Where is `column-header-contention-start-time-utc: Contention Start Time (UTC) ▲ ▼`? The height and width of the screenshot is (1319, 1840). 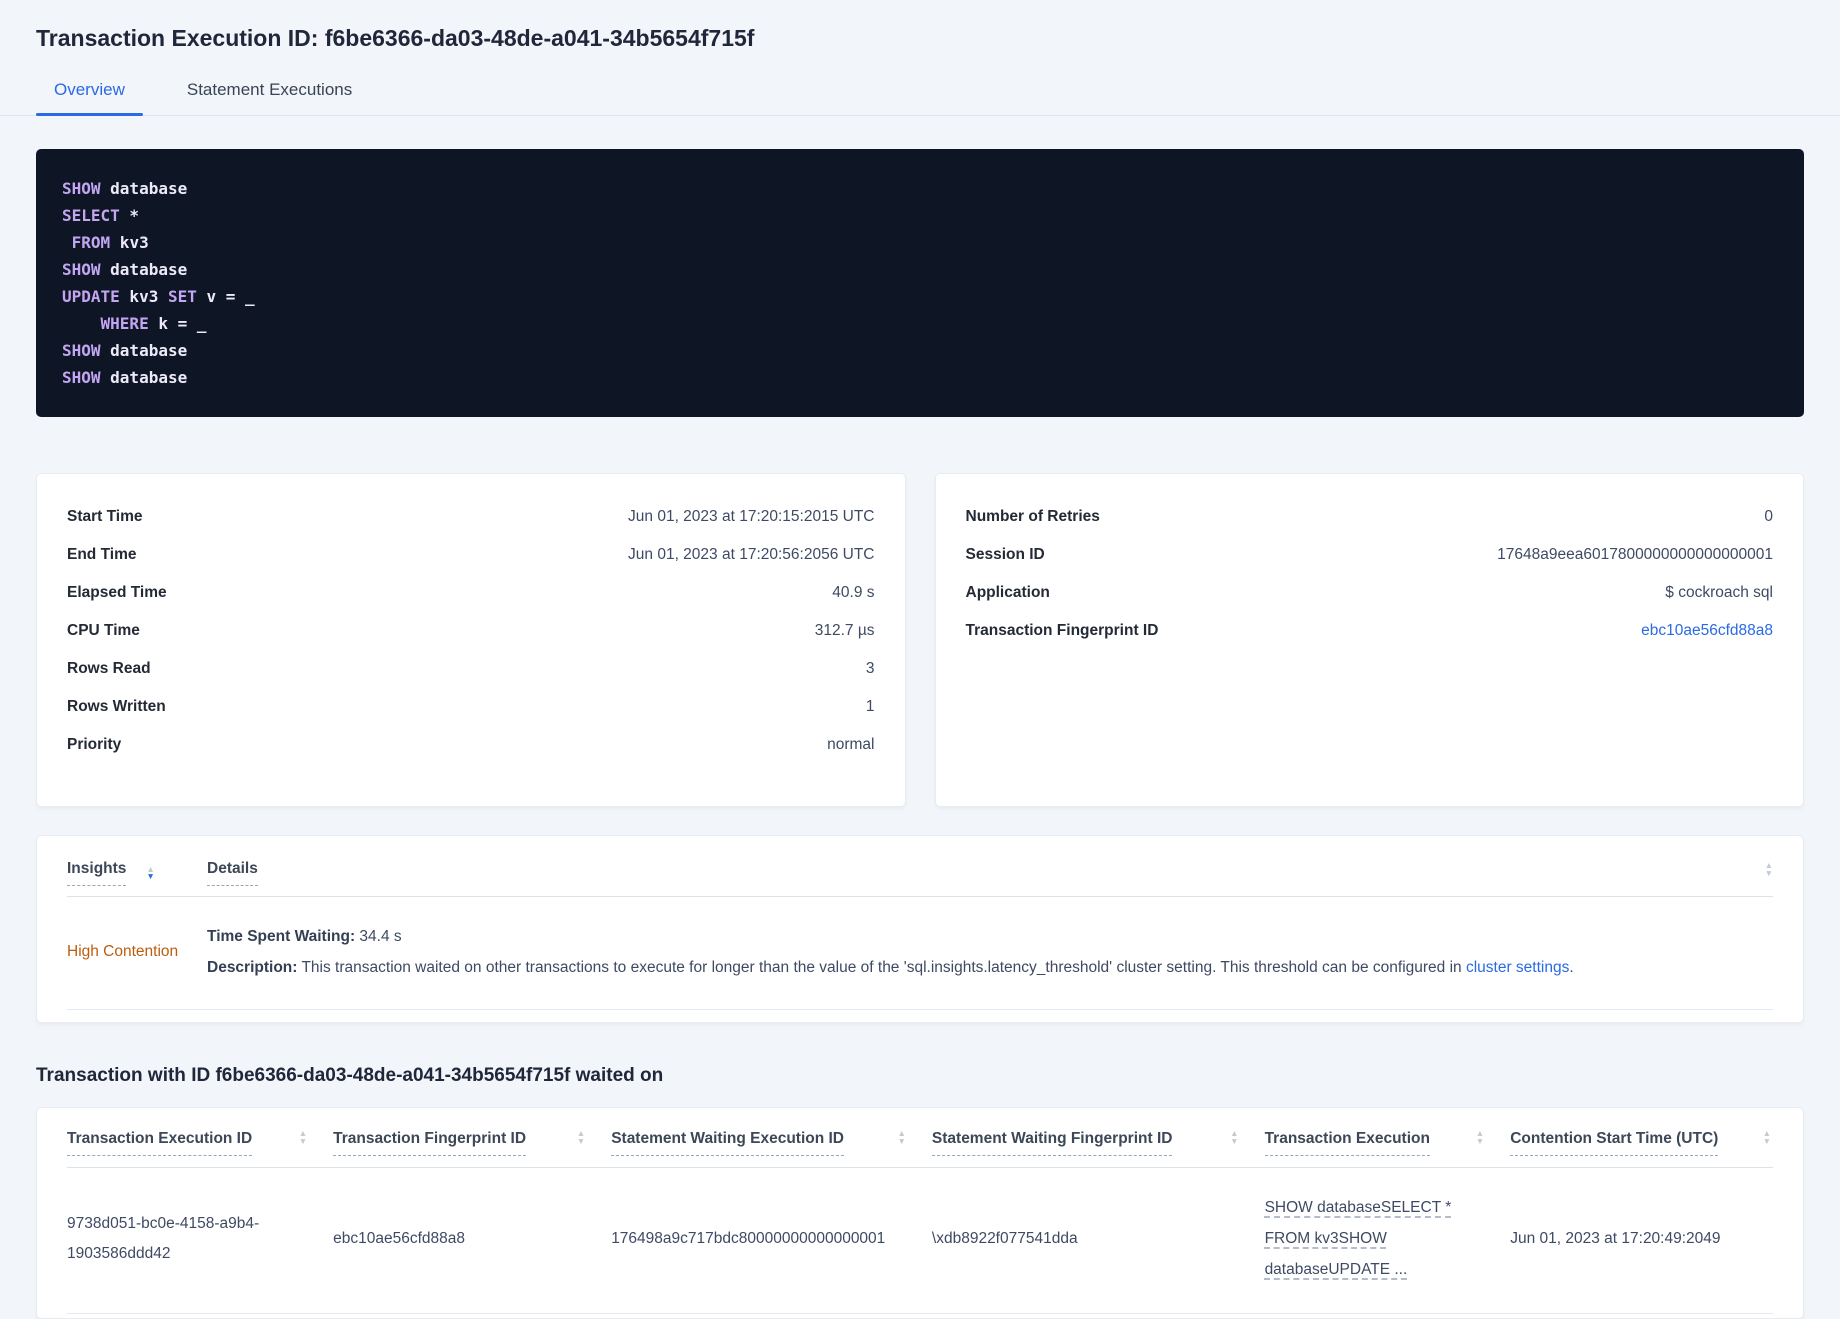
column-header-contention-start-time-utc: Contention Start Time (UTC) ▲ ▼ is located at coordinates (1641, 1148).